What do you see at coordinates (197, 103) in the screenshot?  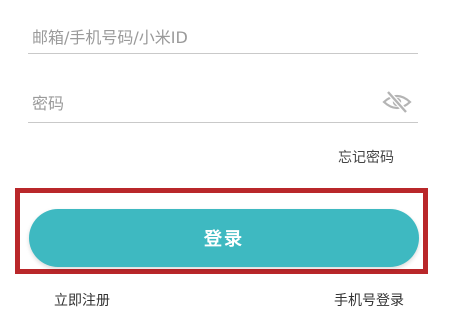 I see `password-input` at bounding box center [197, 103].